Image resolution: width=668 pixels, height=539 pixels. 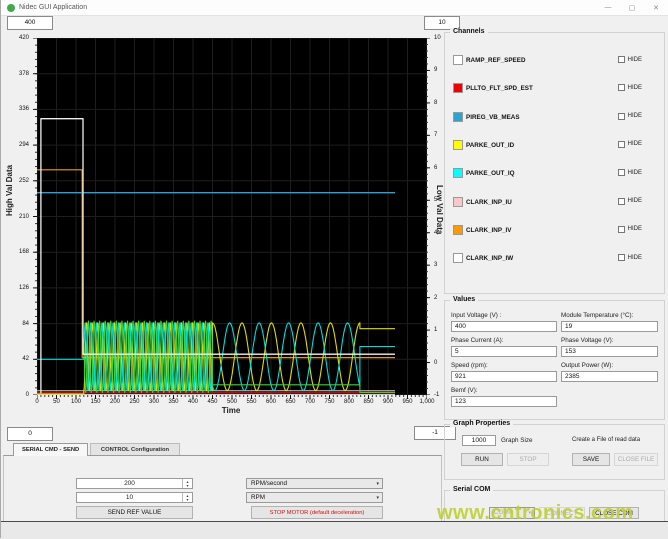 What do you see at coordinates (609, 376) in the screenshot?
I see `value-field-input: 2385` at bounding box center [609, 376].